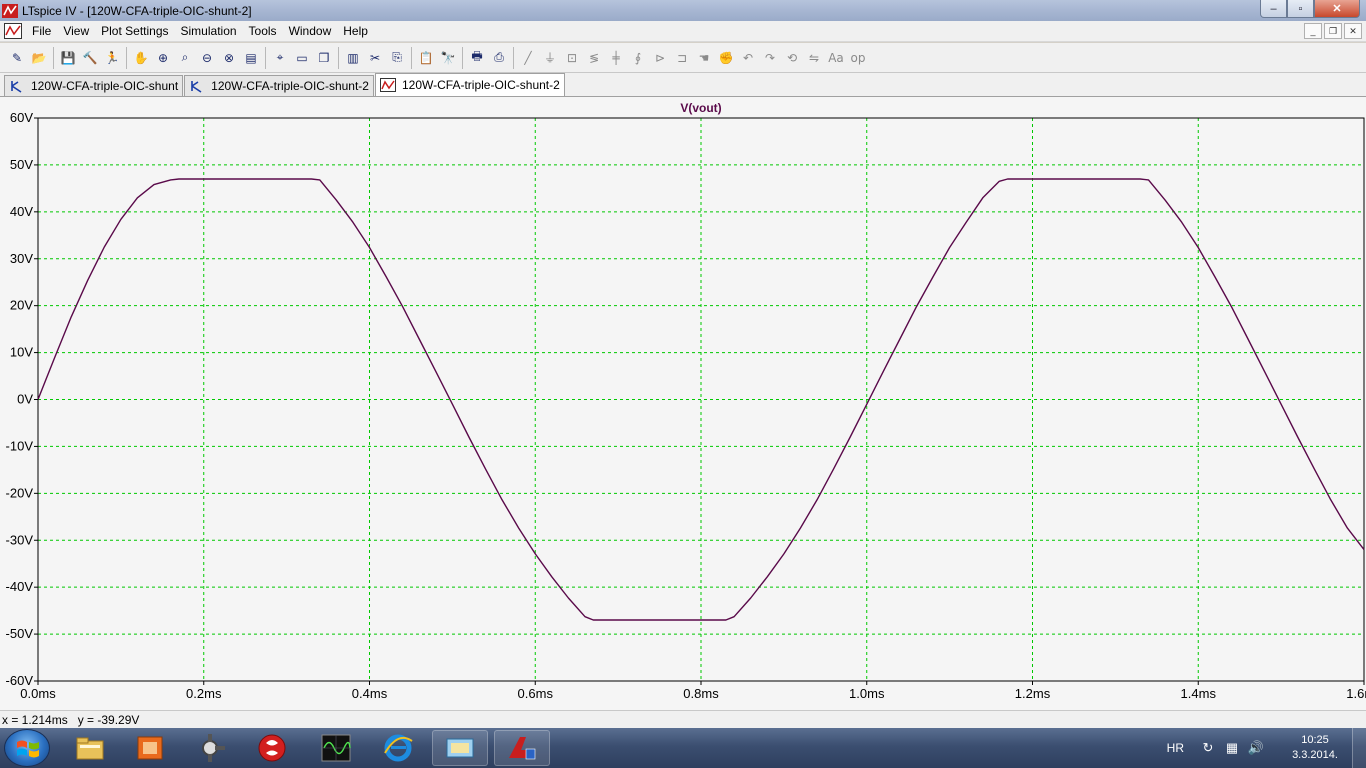  I want to click on find-button: 🔭, so click(448, 58).